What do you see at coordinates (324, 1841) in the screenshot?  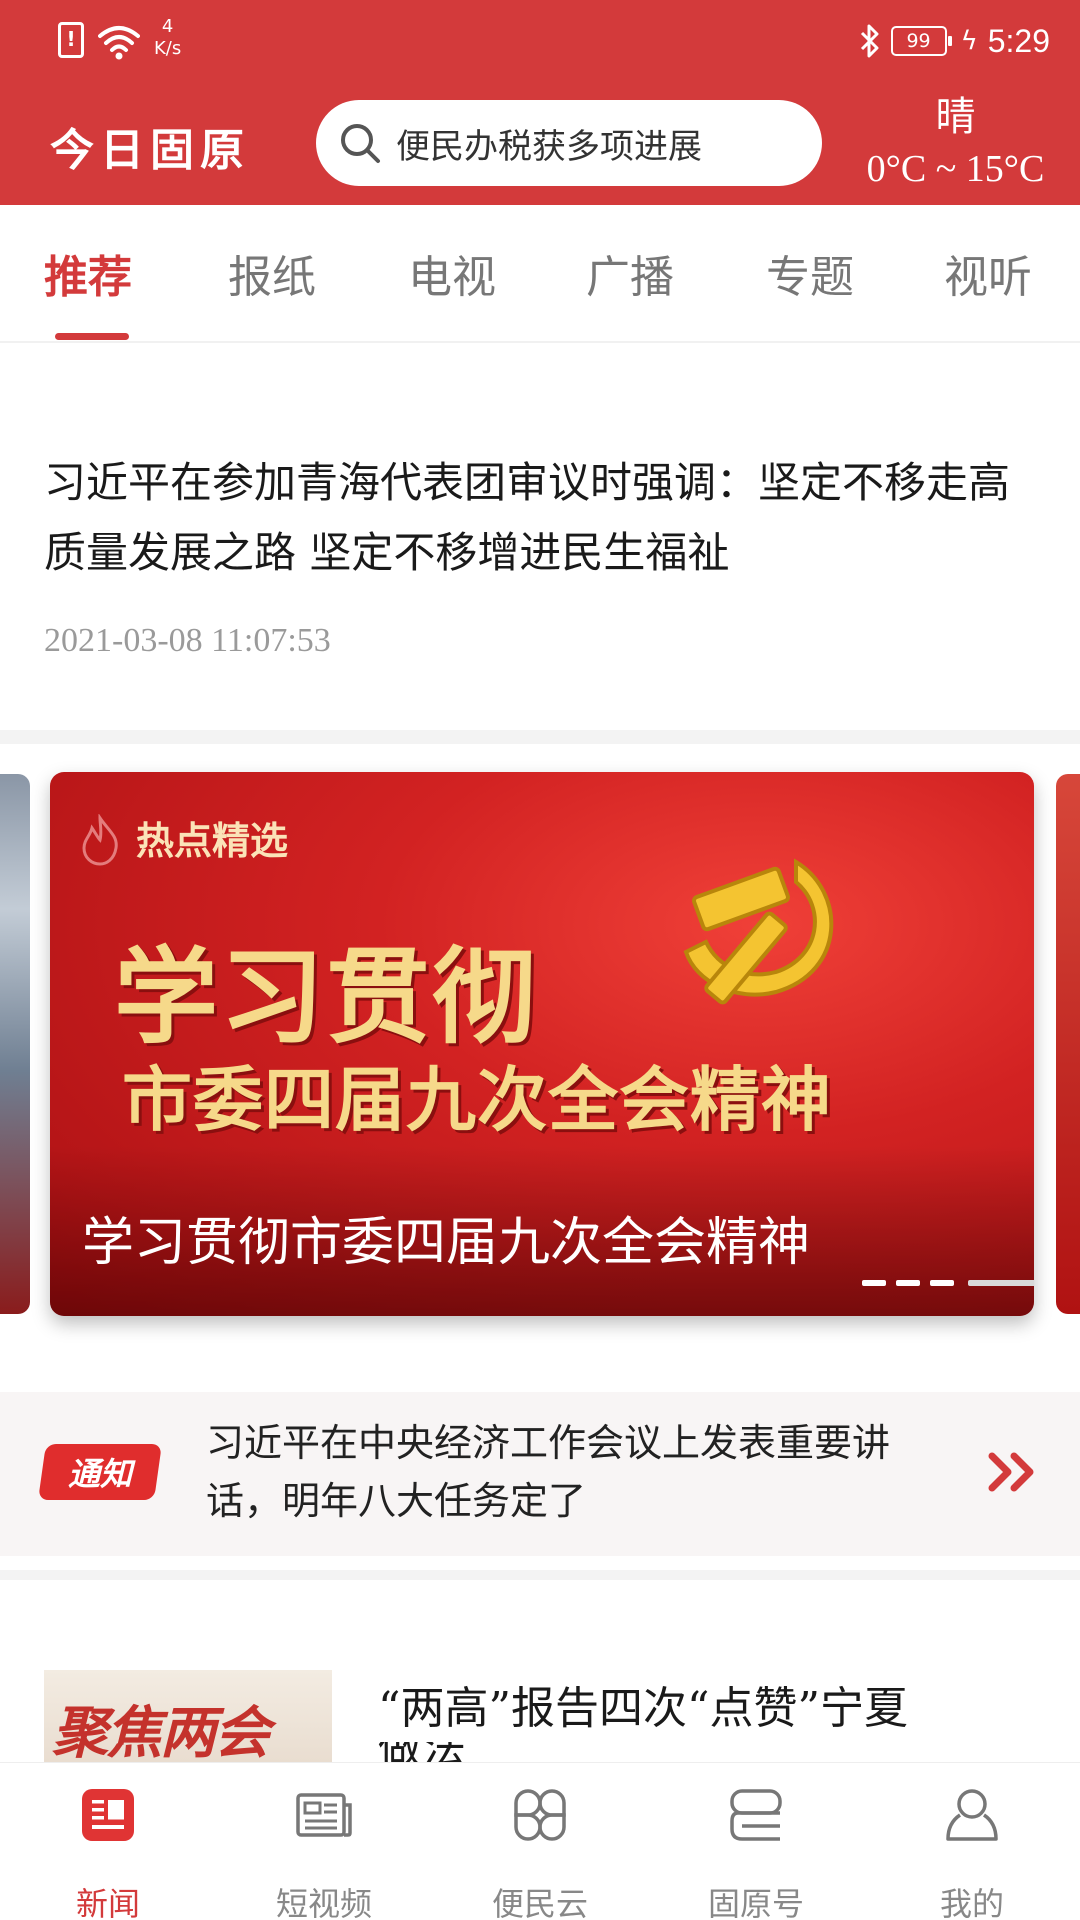 I see `nav-short-video: 短视频` at bounding box center [324, 1841].